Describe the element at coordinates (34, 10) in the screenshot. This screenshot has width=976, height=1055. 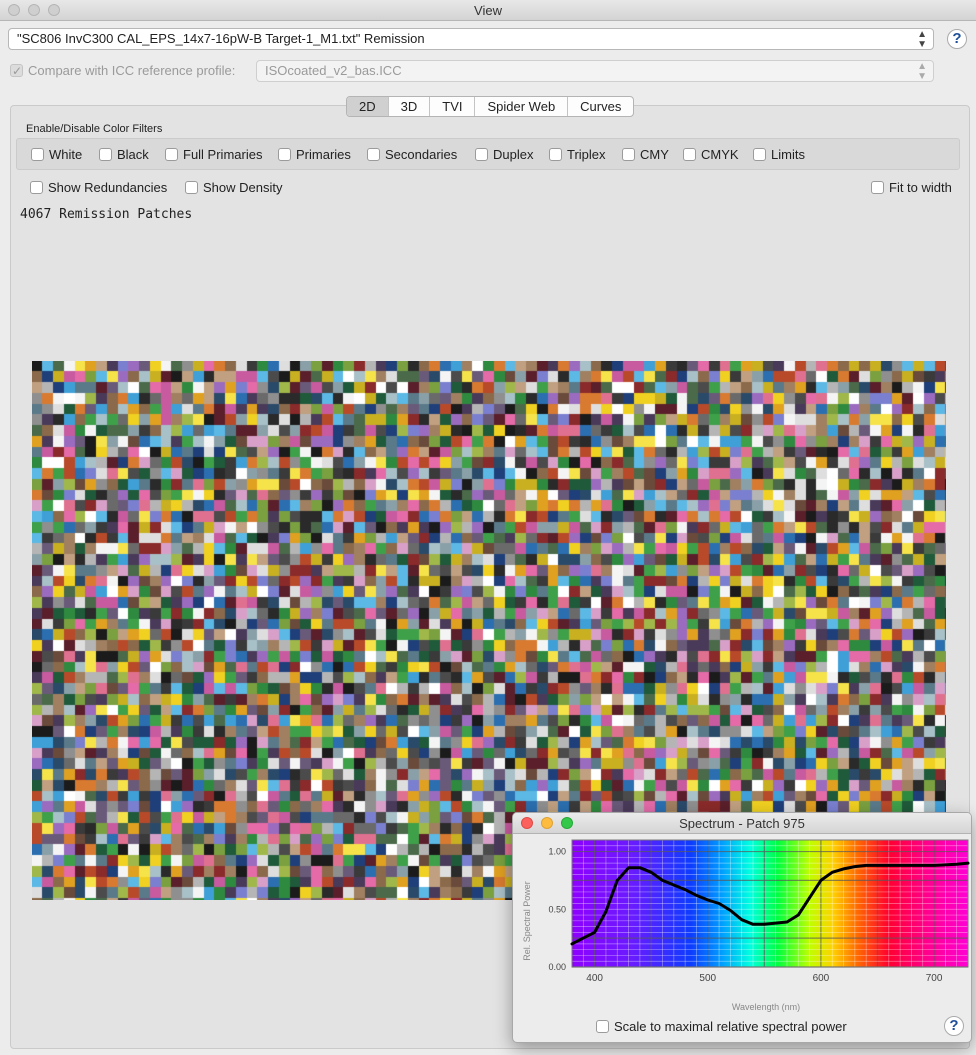
I see `minimize-window-button` at that location.